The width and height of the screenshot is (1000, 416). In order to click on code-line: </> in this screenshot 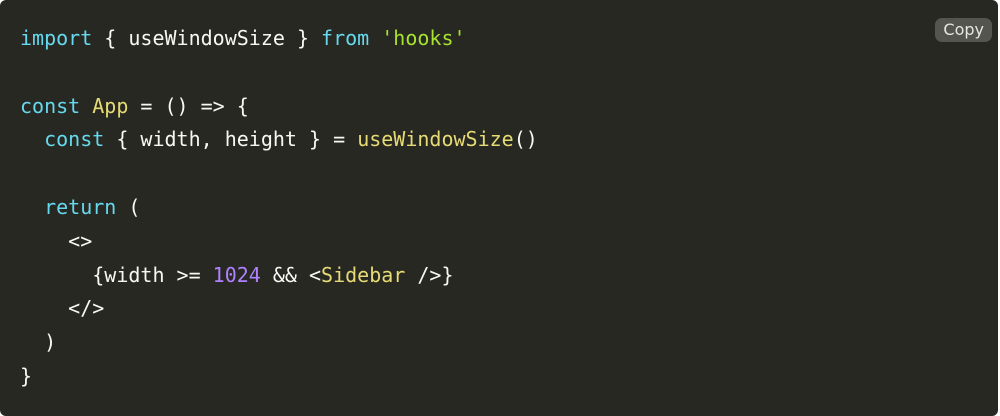, I will do `click(279, 309)`.